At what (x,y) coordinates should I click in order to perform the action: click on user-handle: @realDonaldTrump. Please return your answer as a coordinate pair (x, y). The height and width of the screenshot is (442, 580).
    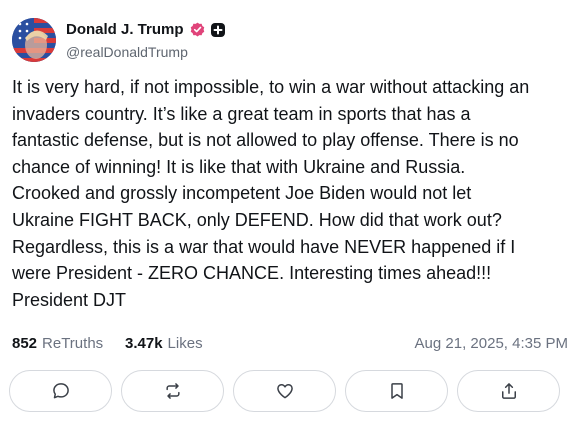
    Looking at the image, I should click on (127, 52).